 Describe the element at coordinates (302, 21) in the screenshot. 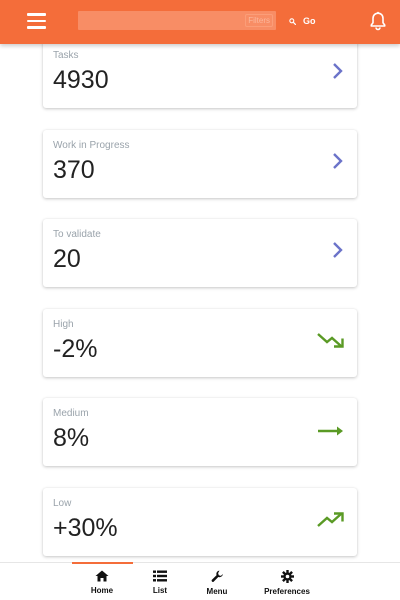

I see `go-button: Go` at that location.